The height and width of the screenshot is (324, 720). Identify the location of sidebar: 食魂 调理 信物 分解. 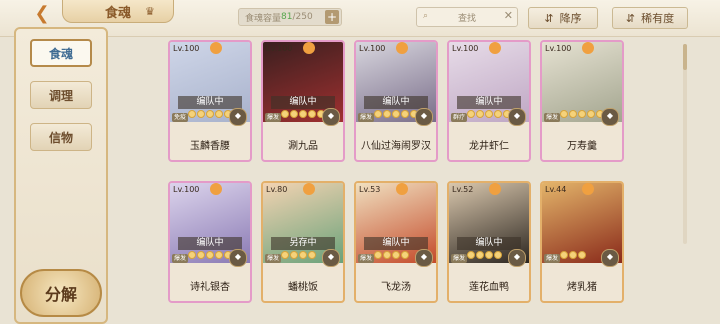
(61, 175).